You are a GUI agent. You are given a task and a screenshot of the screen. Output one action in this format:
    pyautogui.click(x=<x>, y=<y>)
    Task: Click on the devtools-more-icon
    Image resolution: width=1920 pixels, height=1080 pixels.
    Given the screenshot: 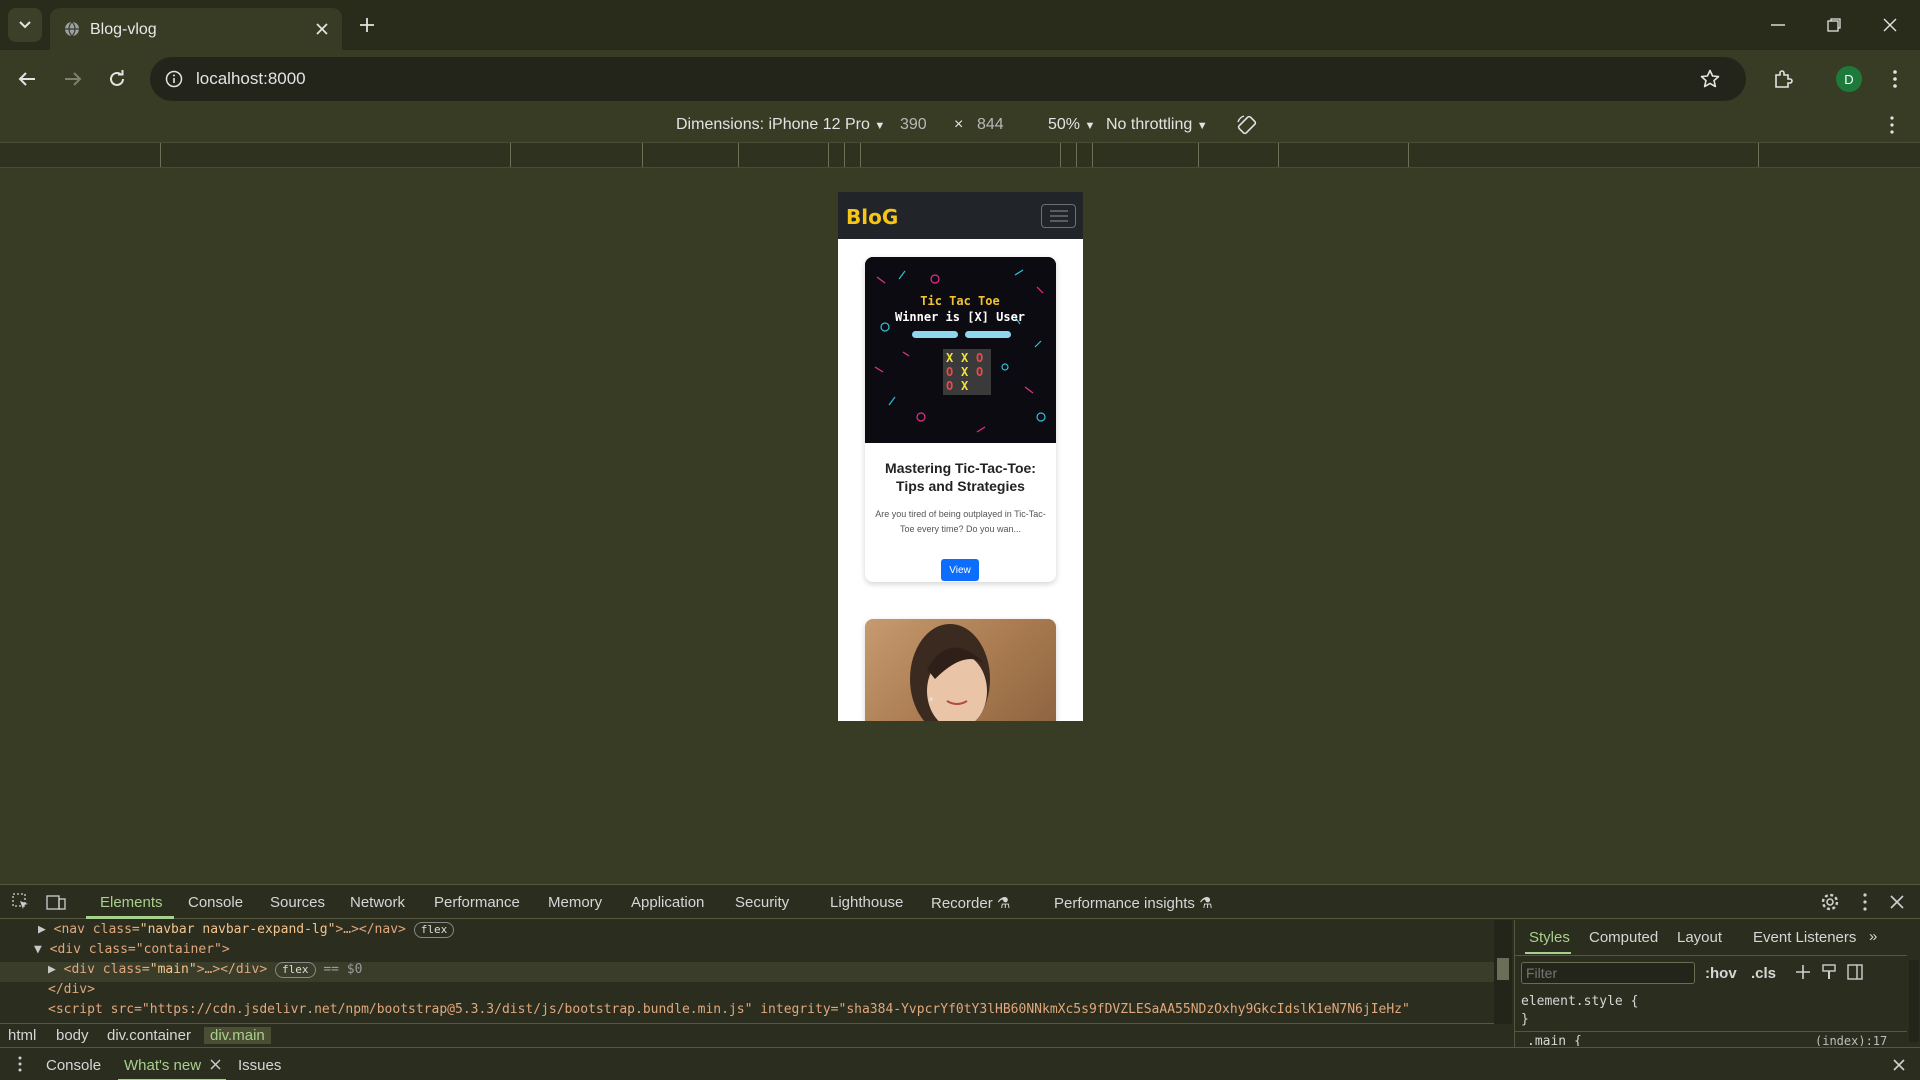 What is the action you would take?
    pyautogui.click(x=1865, y=902)
    